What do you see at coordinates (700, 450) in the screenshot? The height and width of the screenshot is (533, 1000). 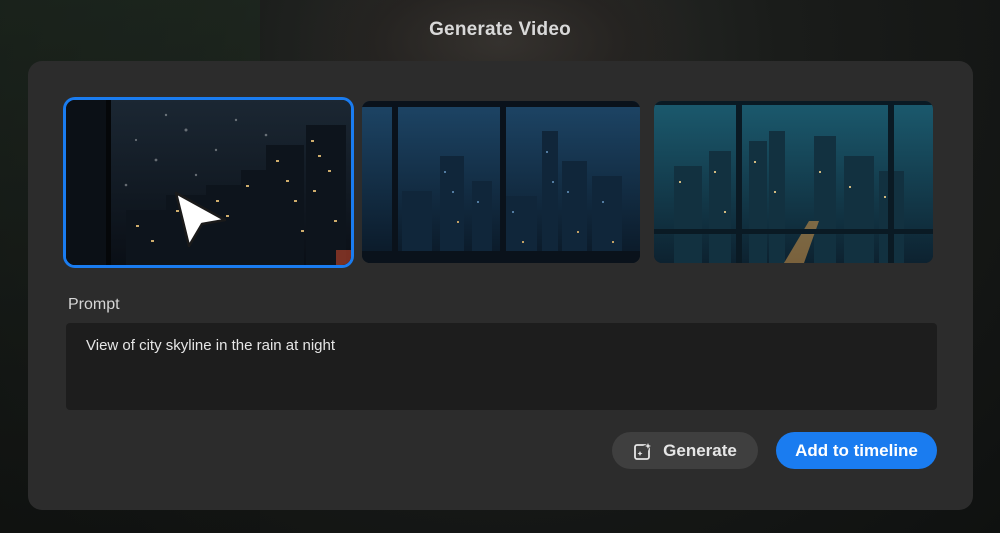 I see `generate-button-label: Generate` at bounding box center [700, 450].